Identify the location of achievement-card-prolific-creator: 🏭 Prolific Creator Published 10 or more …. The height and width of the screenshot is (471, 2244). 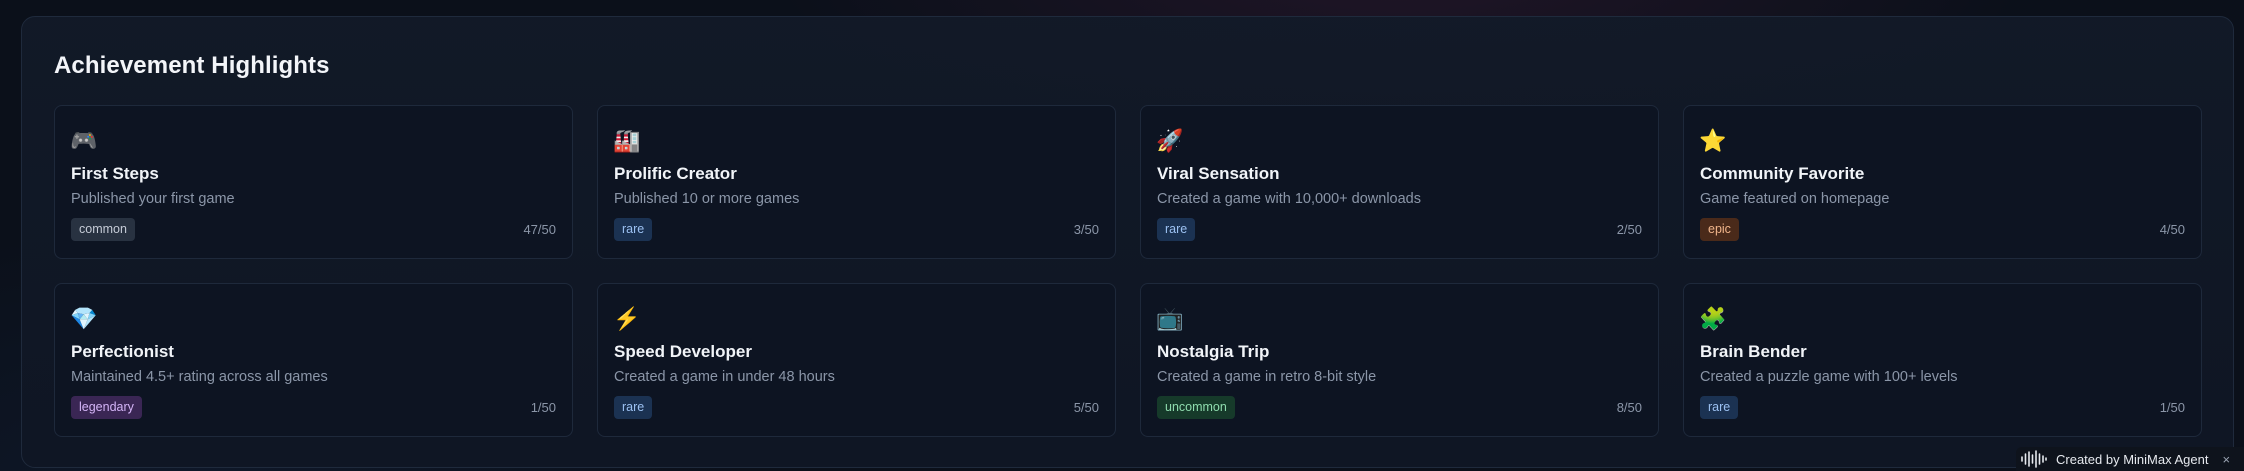
(856, 182).